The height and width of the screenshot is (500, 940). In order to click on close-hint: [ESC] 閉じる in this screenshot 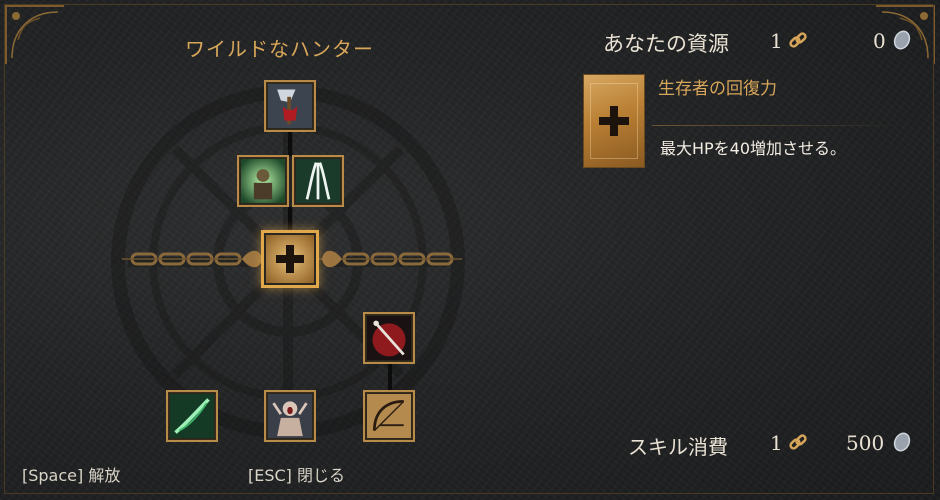, I will do `click(296, 474)`.